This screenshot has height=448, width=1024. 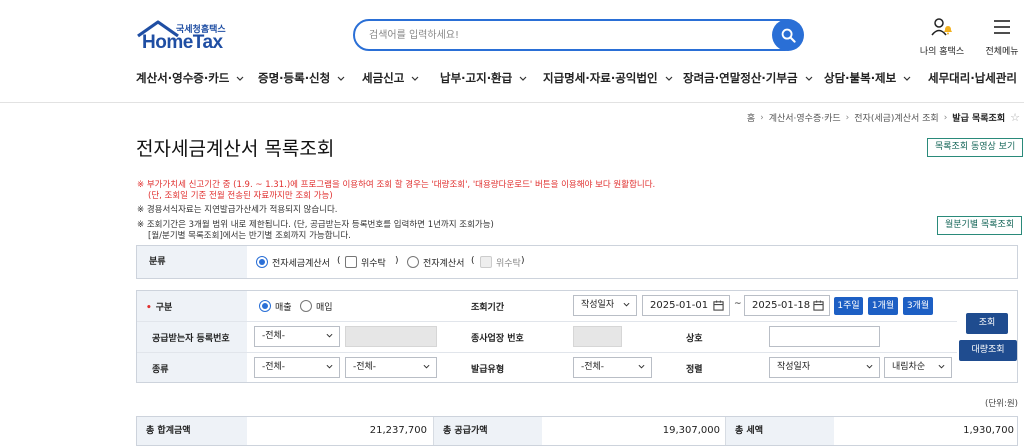 What do you see at coordinates (391, 336) in the screenshot?
I see `buyer-reg-input` at bounding box center [391, 336].